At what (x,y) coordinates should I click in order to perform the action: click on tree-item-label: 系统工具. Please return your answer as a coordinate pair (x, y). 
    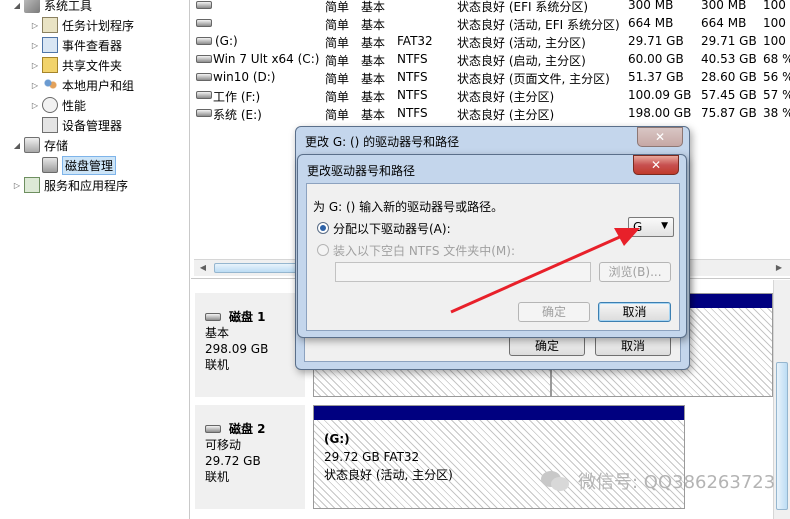
    Looking at the image, I should click on (68, 6).